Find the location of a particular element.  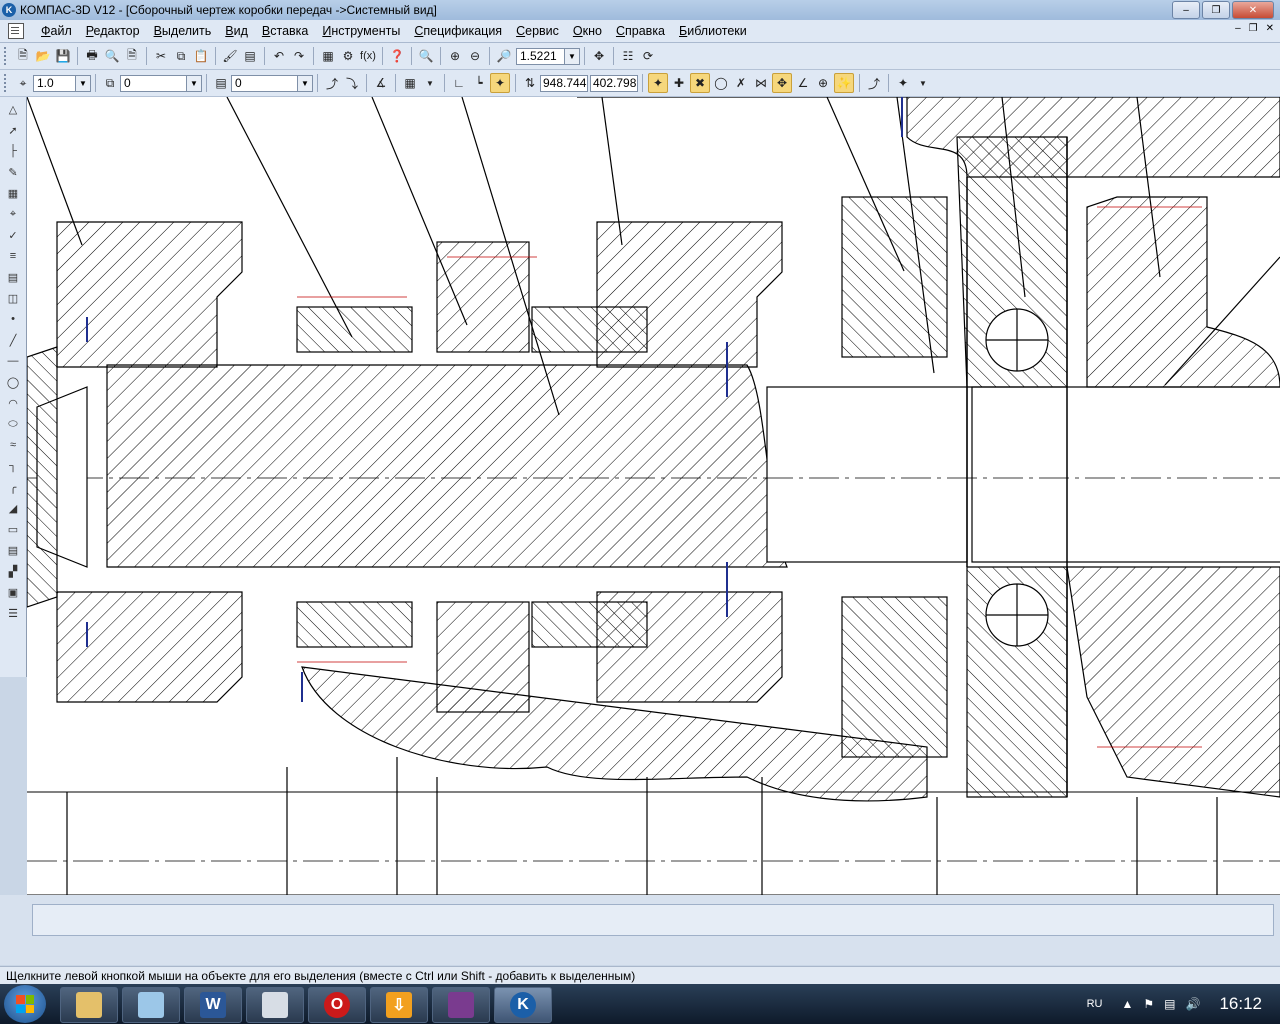

zoom-window-icon: 🔍 is located at coordinates (426, 56).